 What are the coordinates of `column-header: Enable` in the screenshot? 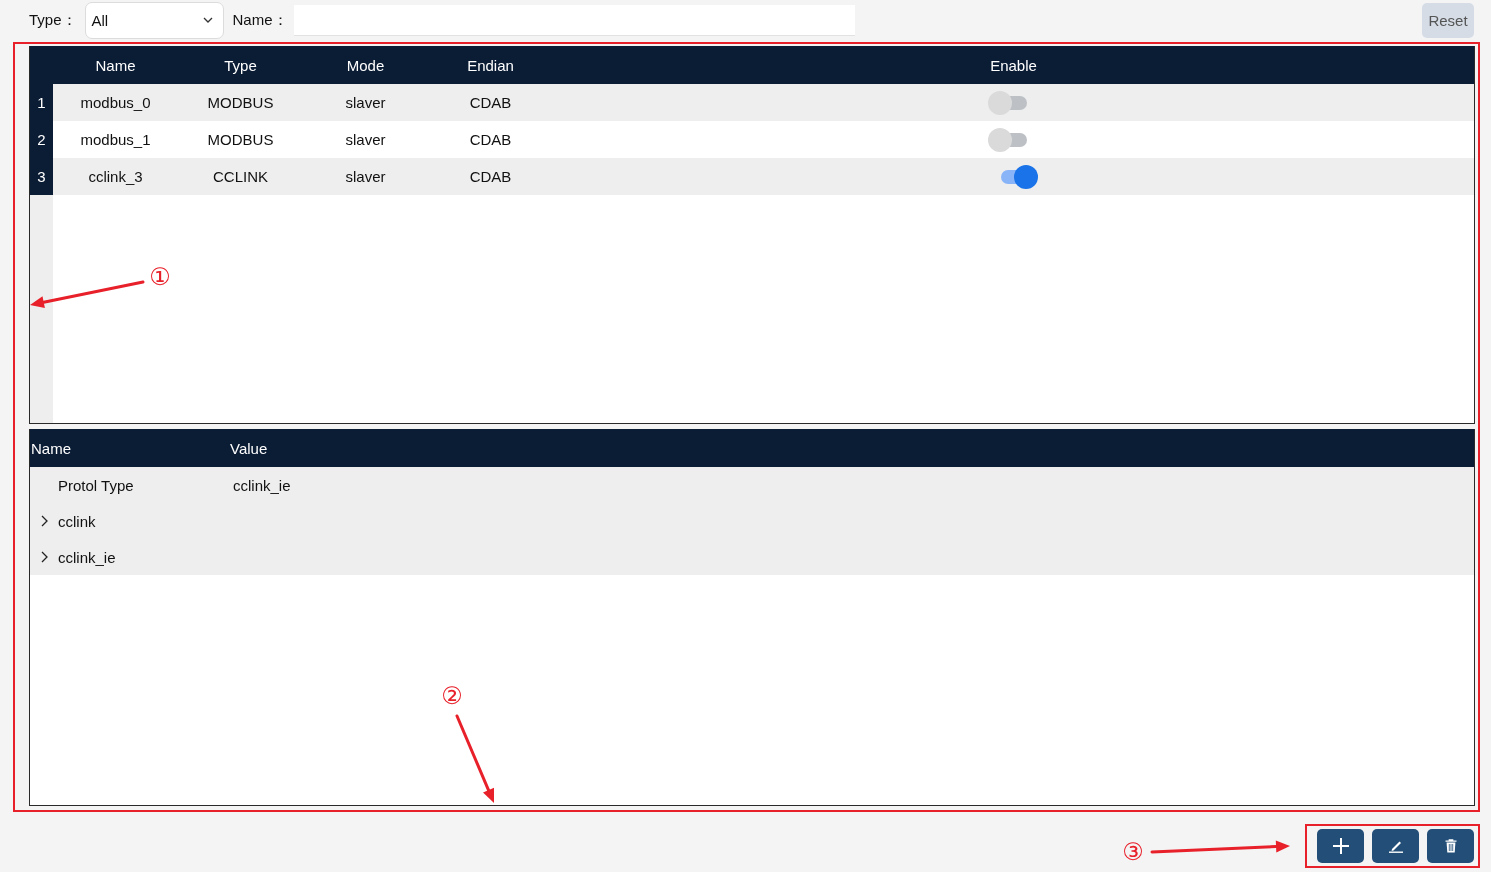 It's located at (1013, 65).